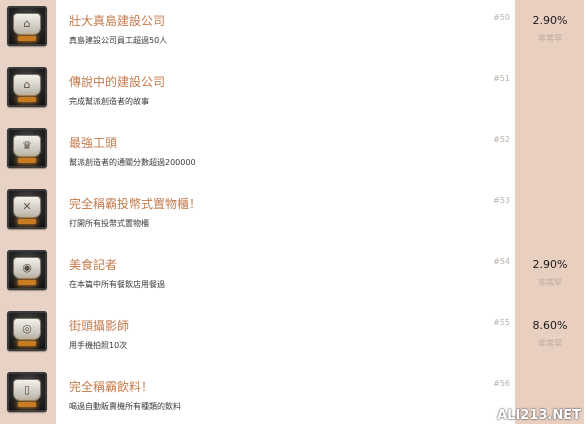 This screenshot has width=584, height=424. I want to click on achievement-percent: 8.60%, so click(550, 325).